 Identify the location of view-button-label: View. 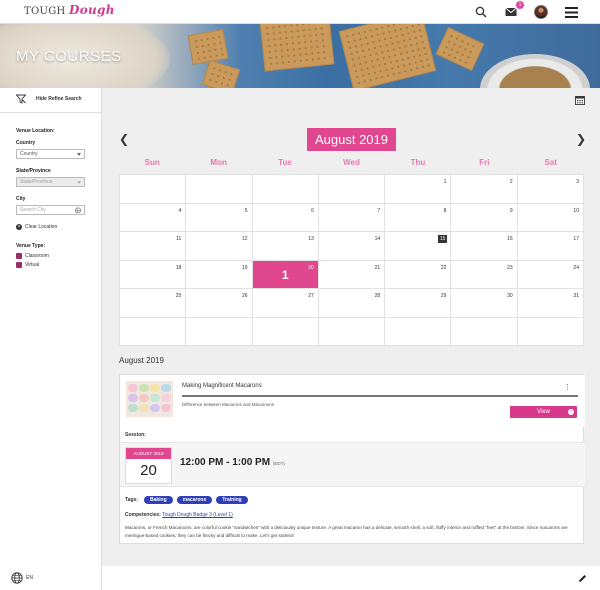
(543, 412).